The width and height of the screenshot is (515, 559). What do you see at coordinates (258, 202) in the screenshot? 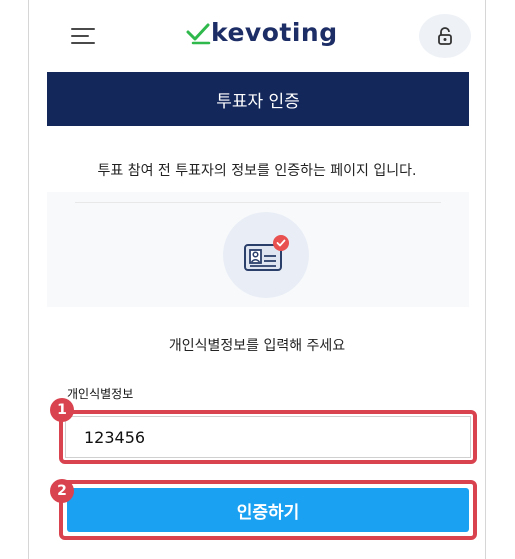
I see `divider` at bounding box center [258, 202].